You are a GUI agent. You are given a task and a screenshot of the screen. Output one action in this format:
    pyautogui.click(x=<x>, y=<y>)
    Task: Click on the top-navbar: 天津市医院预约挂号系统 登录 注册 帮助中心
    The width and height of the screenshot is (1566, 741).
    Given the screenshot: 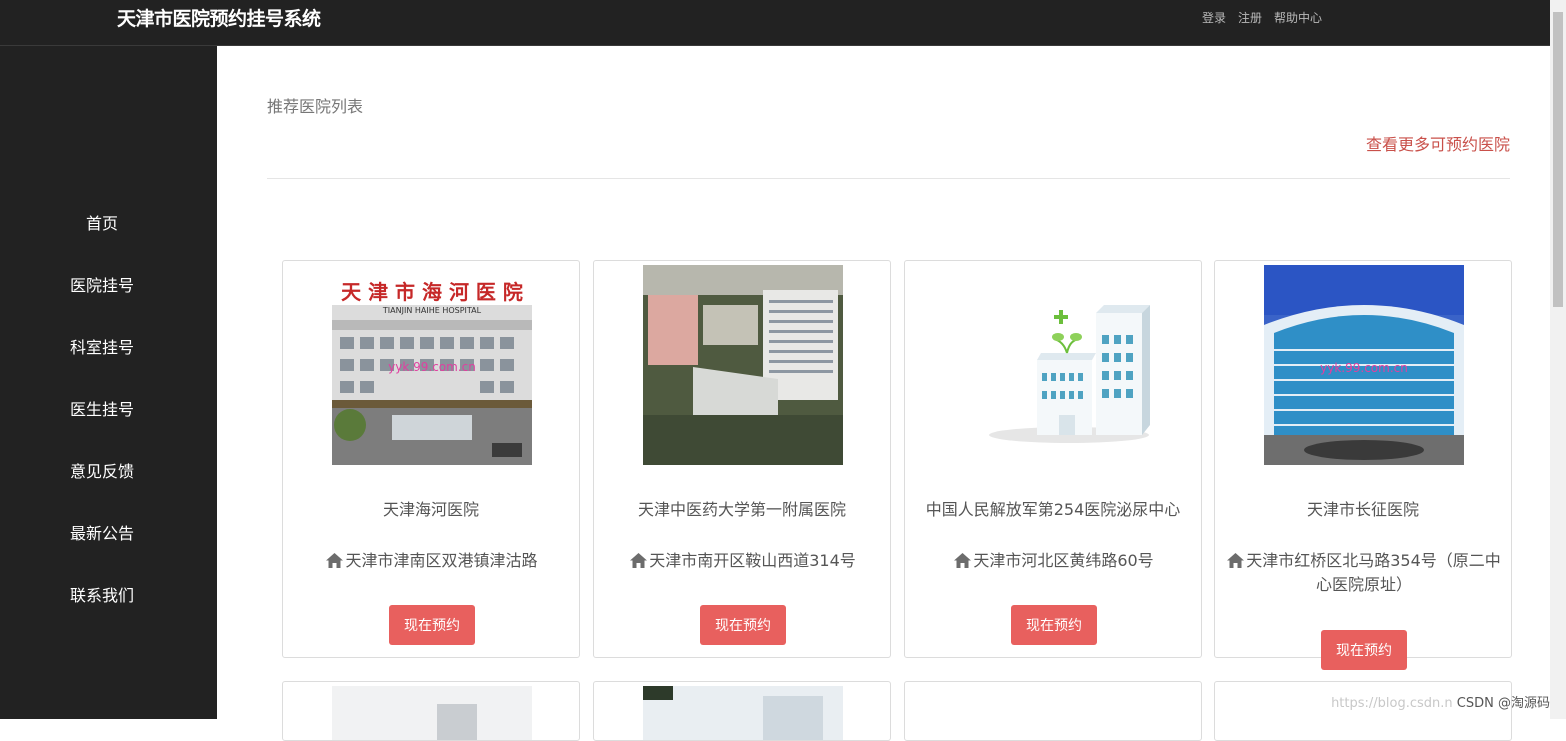 What is the action you would take?
    pyautogui.click(x=775, y=23)
    